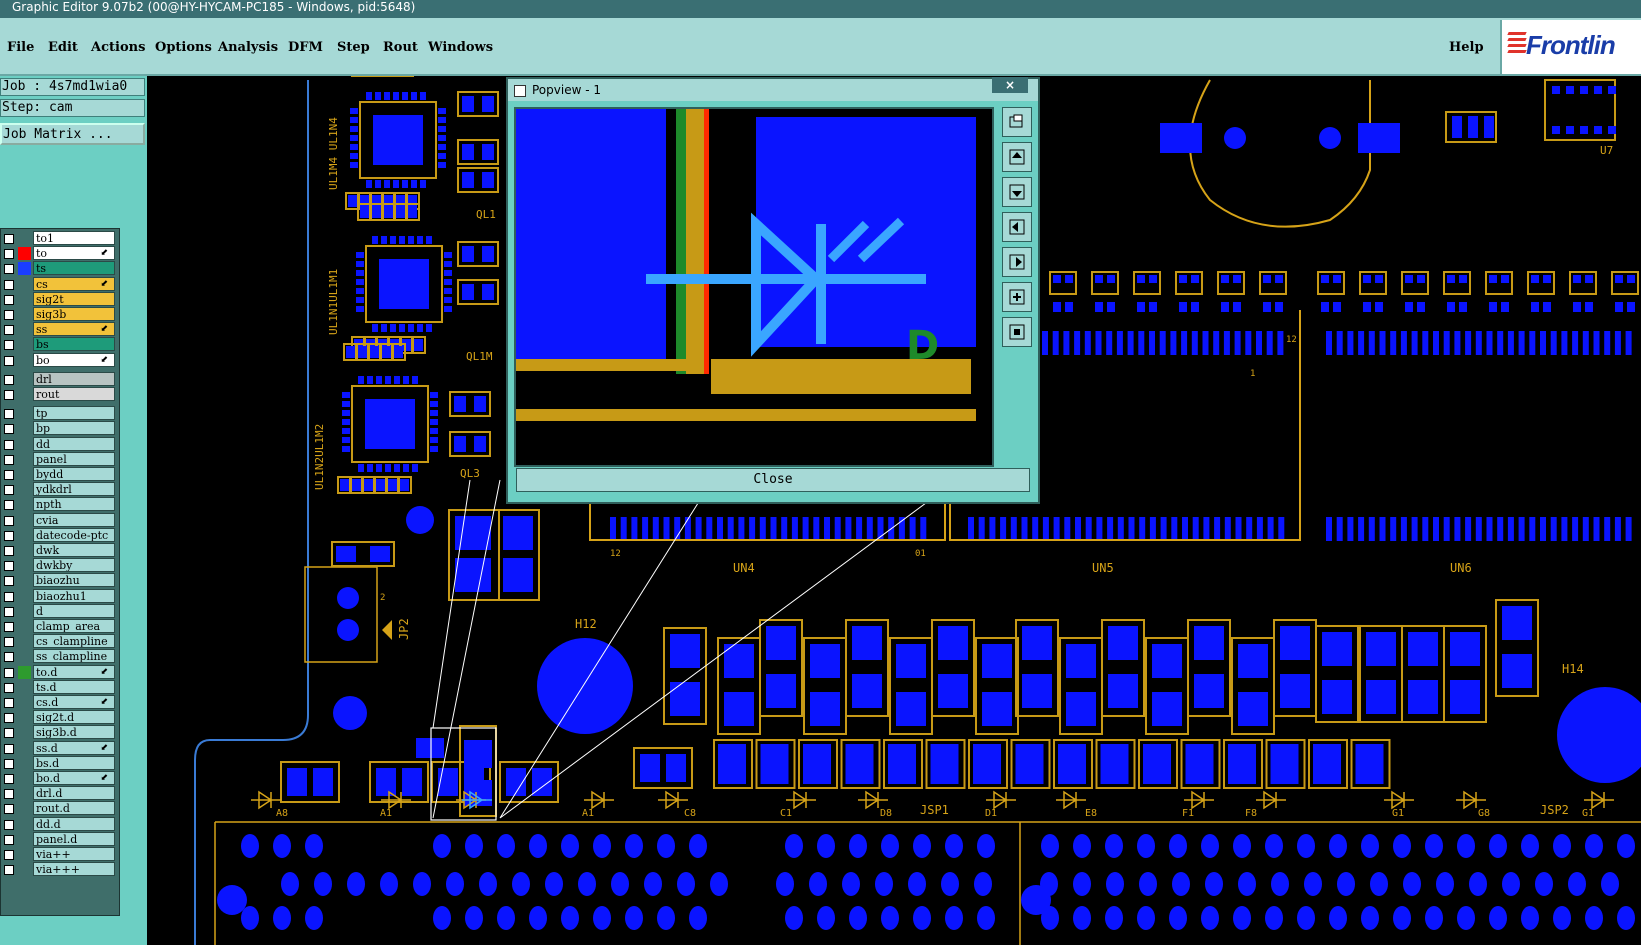 Image resolution: width=1641 pixels, height=945 pixels. What do you see at coordinates (1017, 332) in the screenshot?
I see `zoom-in-icon` at bounding box center [1017, 332].